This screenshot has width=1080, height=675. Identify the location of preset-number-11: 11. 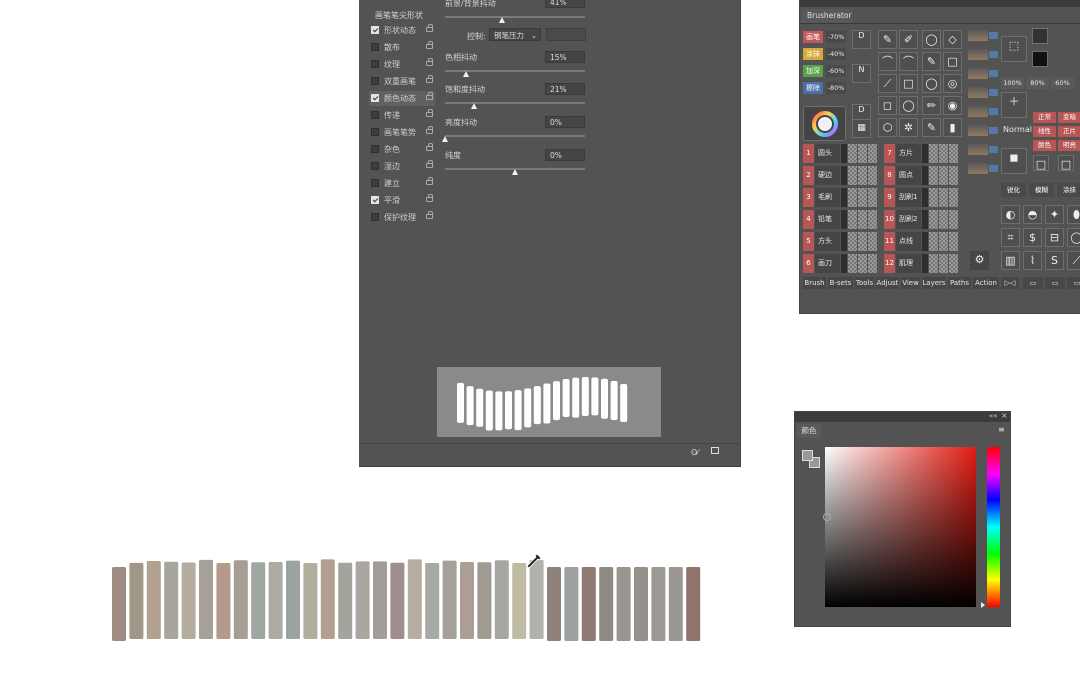
(889, 241).